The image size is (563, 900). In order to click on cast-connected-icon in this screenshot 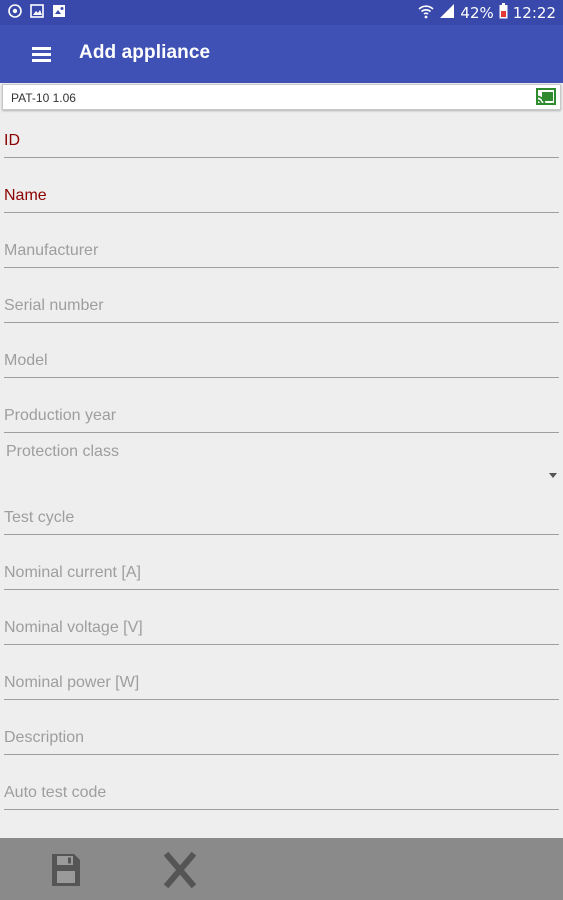, I will do `click(546, 97)`.